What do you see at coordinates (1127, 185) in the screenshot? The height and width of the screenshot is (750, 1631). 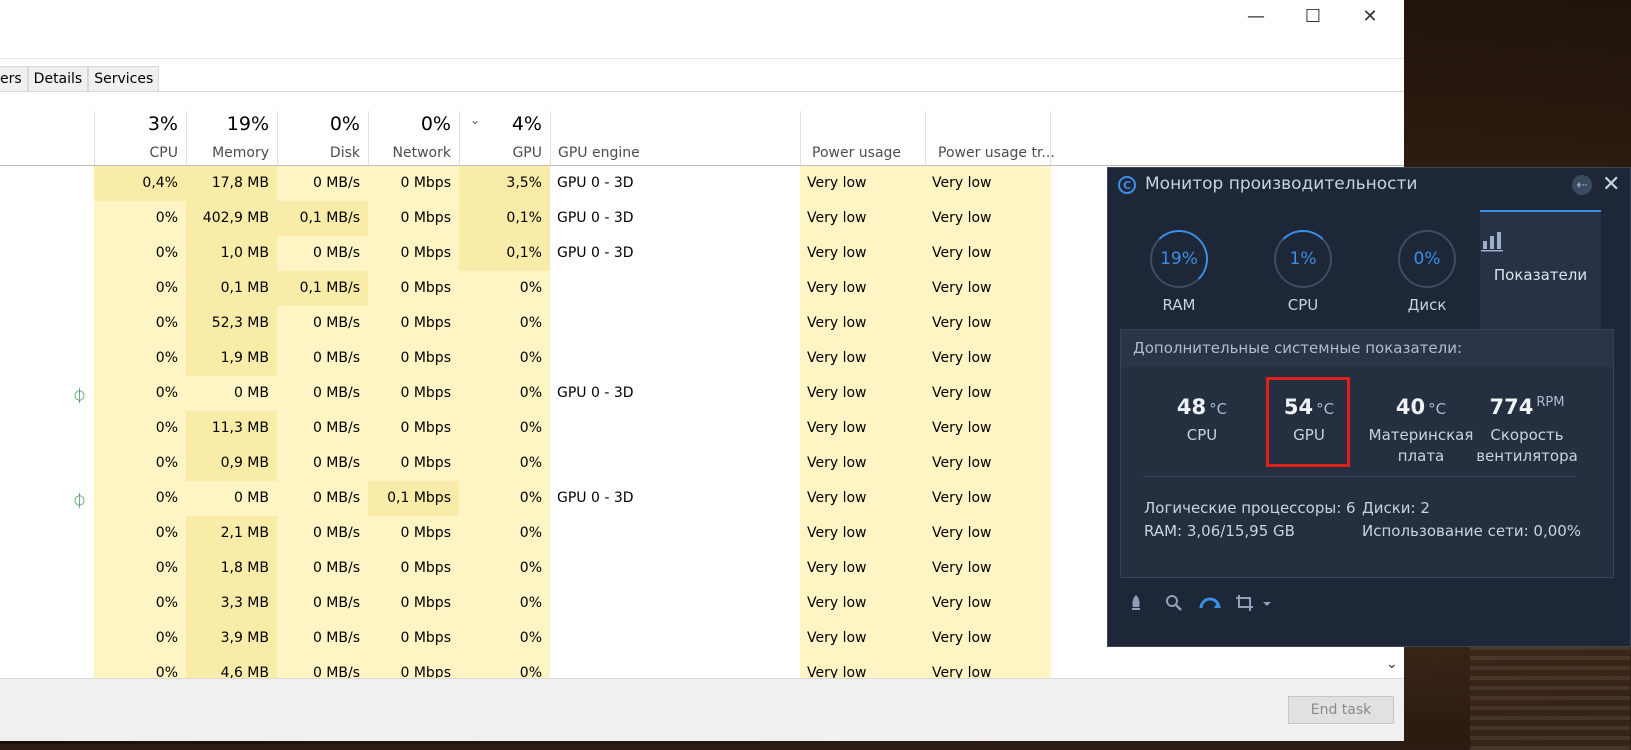 I see `app-logo-icon: C` at bounding box center [1127, 185].